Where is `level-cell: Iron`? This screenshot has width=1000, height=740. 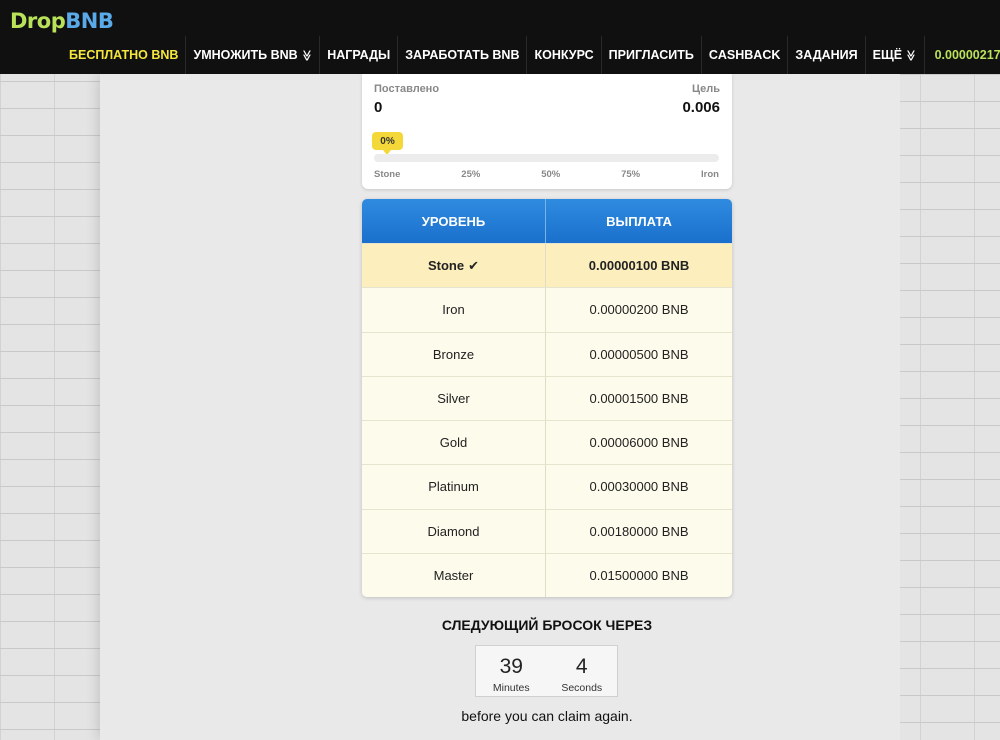
level-cell: Iron is located at coordinates (454, 310).